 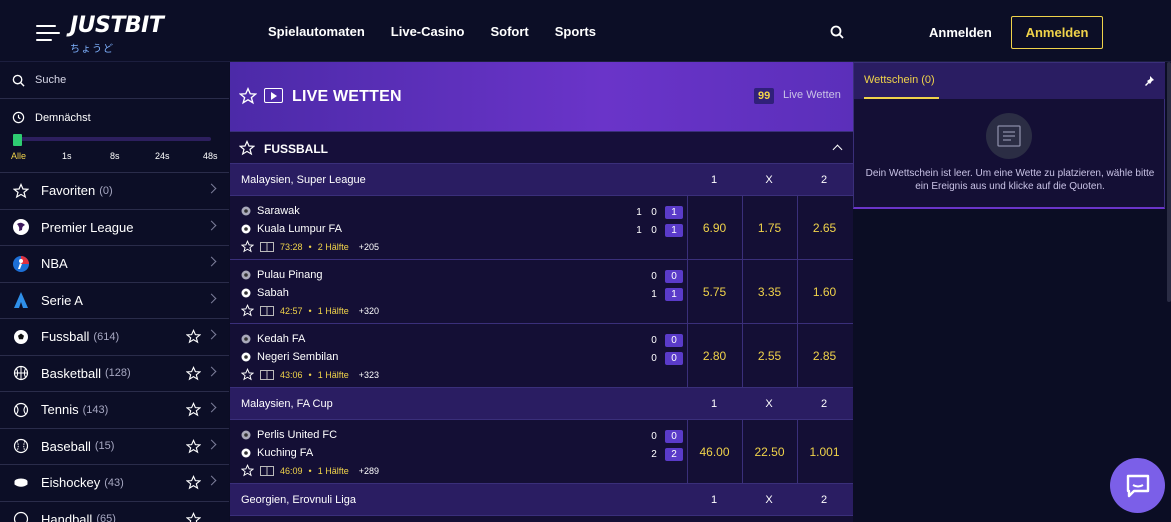 I want to click on odd-button-away: 2.65, so click(x=824, y=227).